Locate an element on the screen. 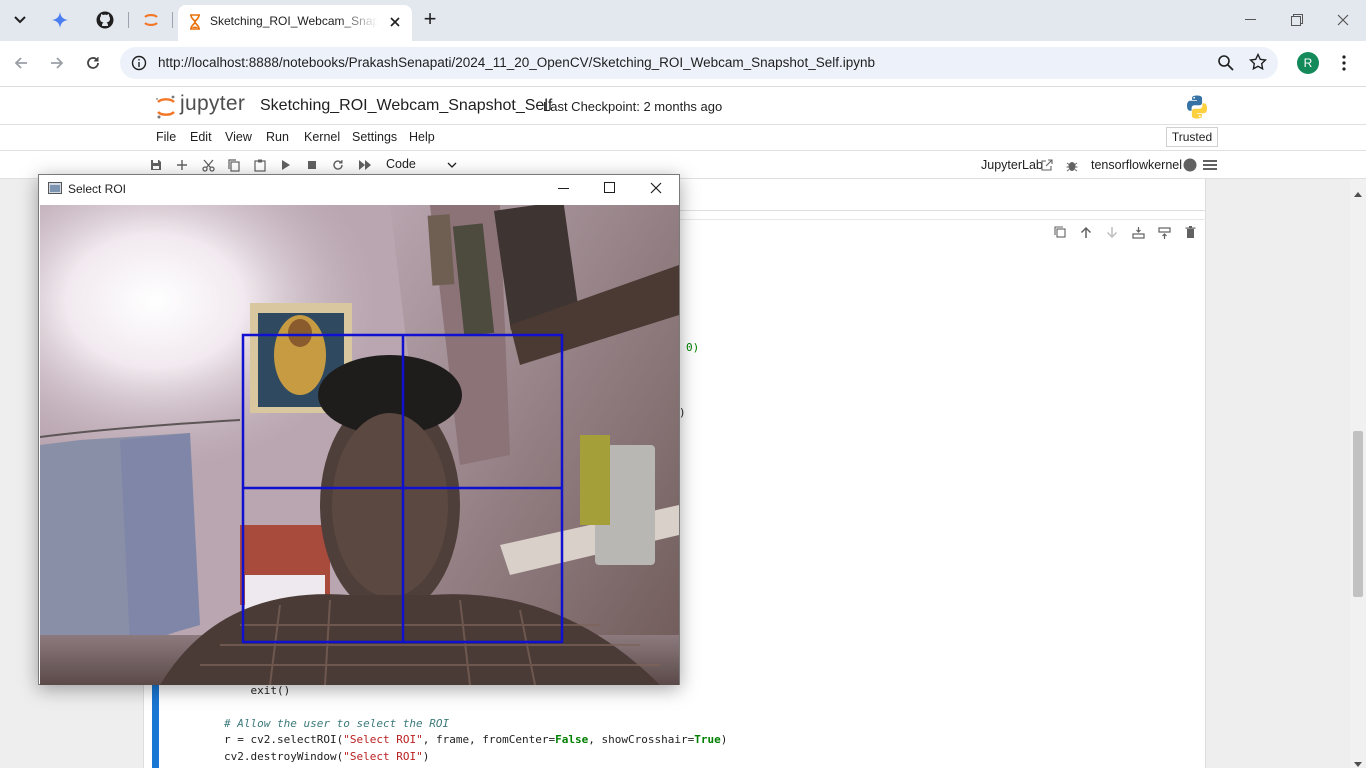 The height and width of the screenshot is (770, 1366). roi-maximize-icon is located at coordinates (610, 189).